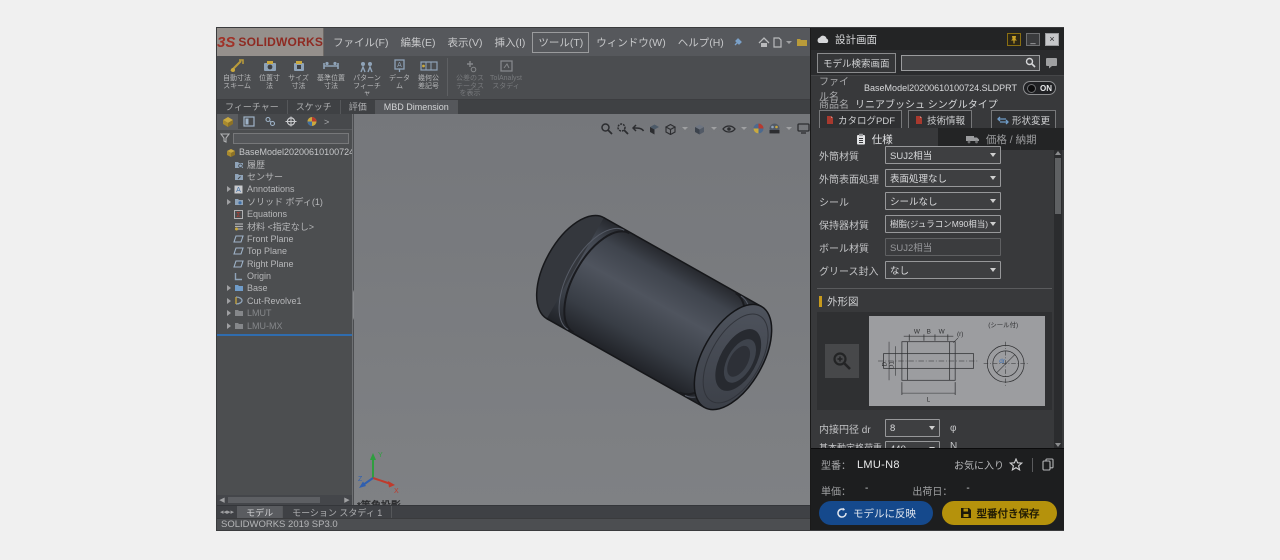 The width and height of the screenshot is (1280, 560). Describe the element at coordinates (358, 107) in the screenshot. I see `tab-evaluate: 評価` at that location.